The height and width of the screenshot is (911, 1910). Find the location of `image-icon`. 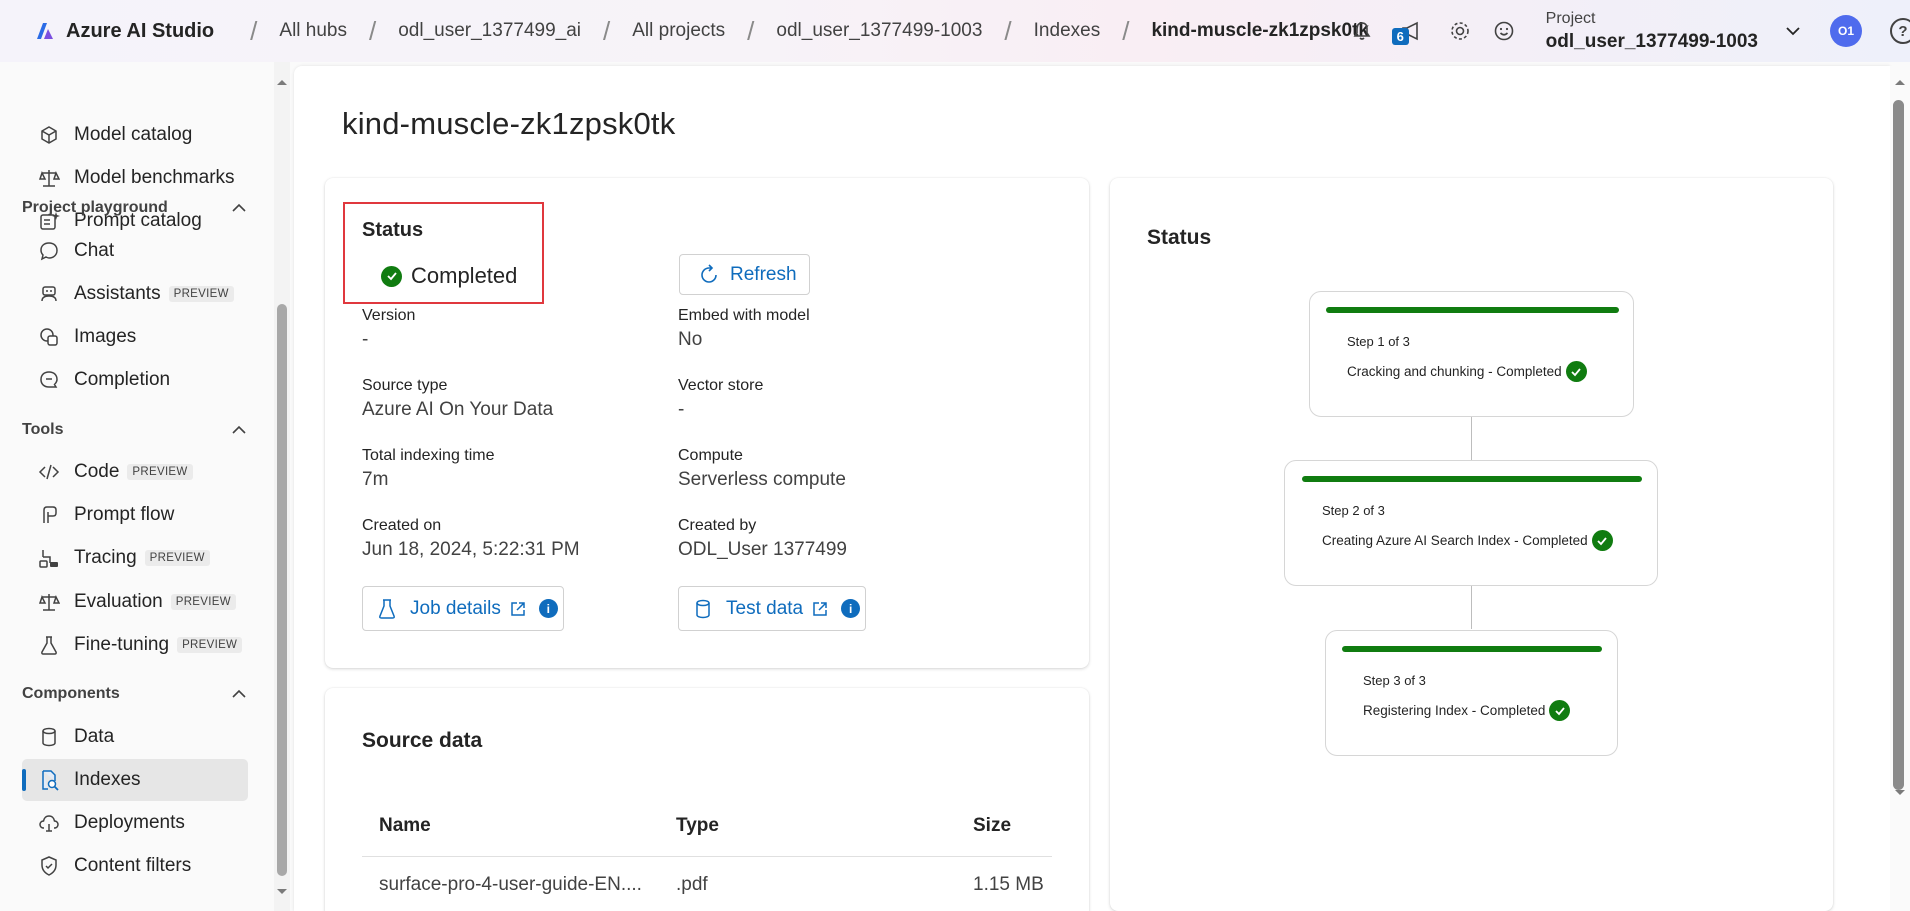

image-icon is located at coordinates (49, 337).